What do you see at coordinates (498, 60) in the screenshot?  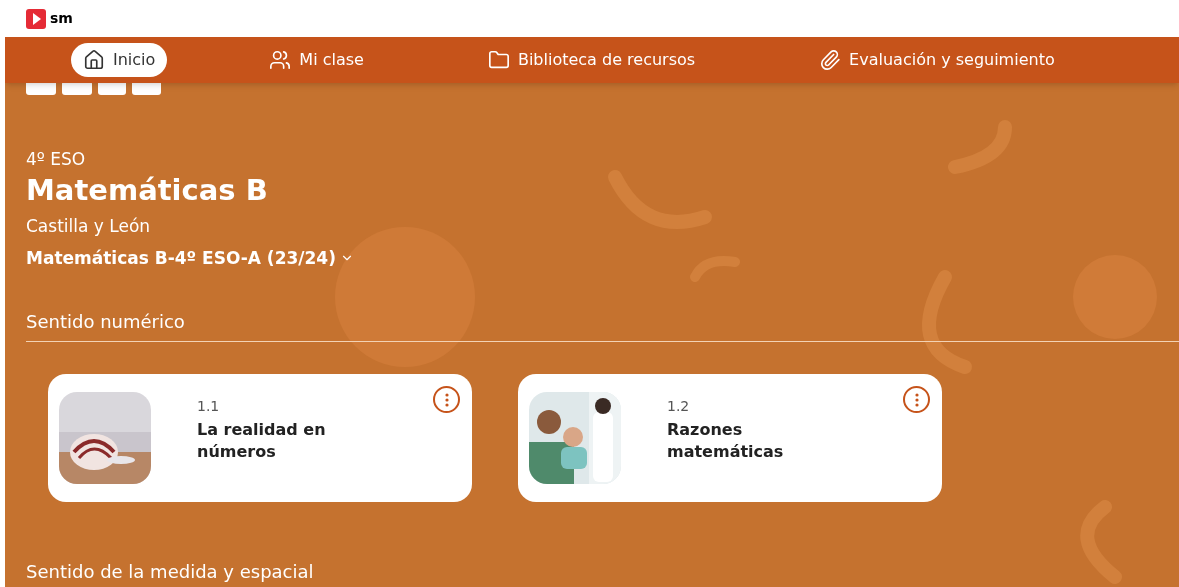 I see `folder-icon` at bounding box center [498, 60].